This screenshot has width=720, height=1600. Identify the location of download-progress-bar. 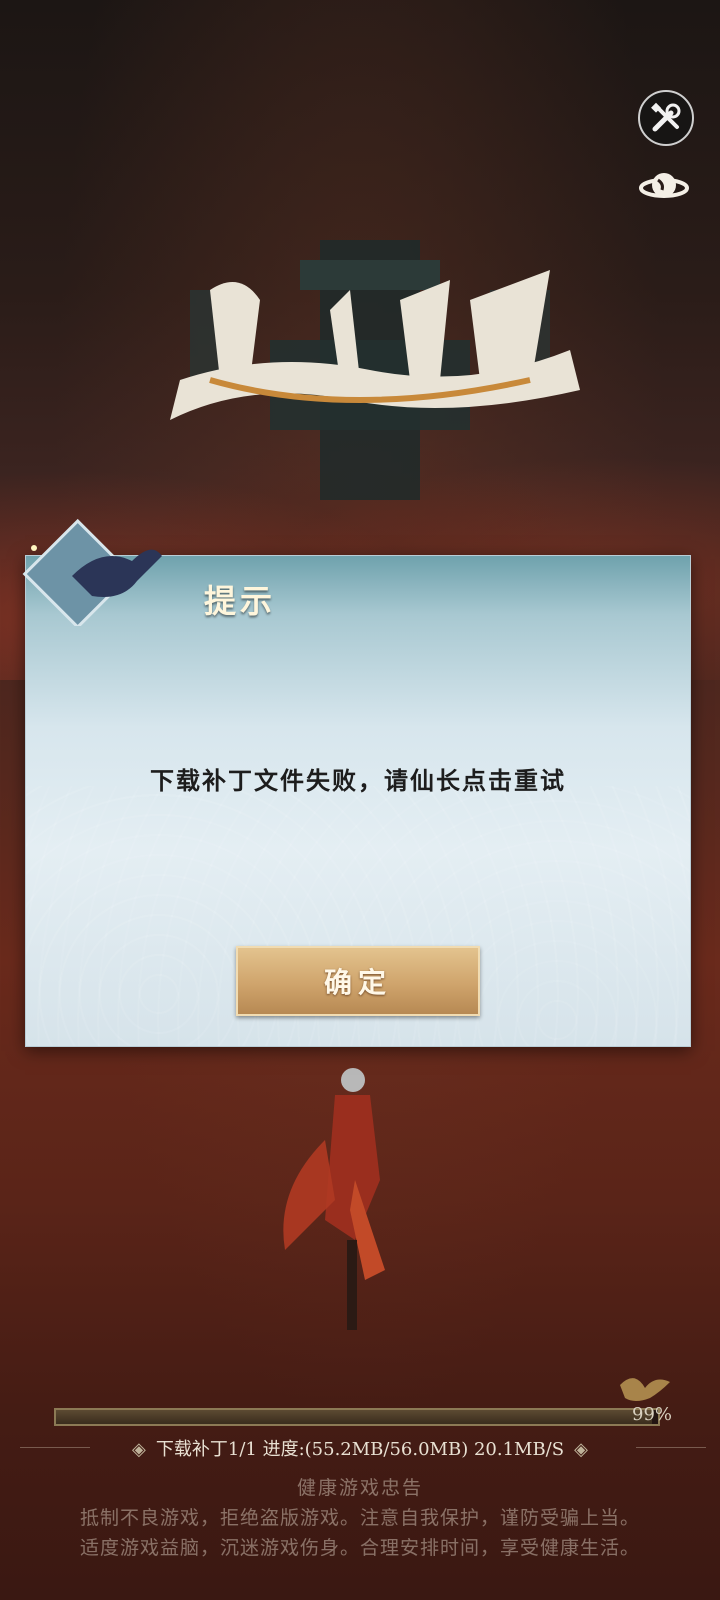
(357, 1417).